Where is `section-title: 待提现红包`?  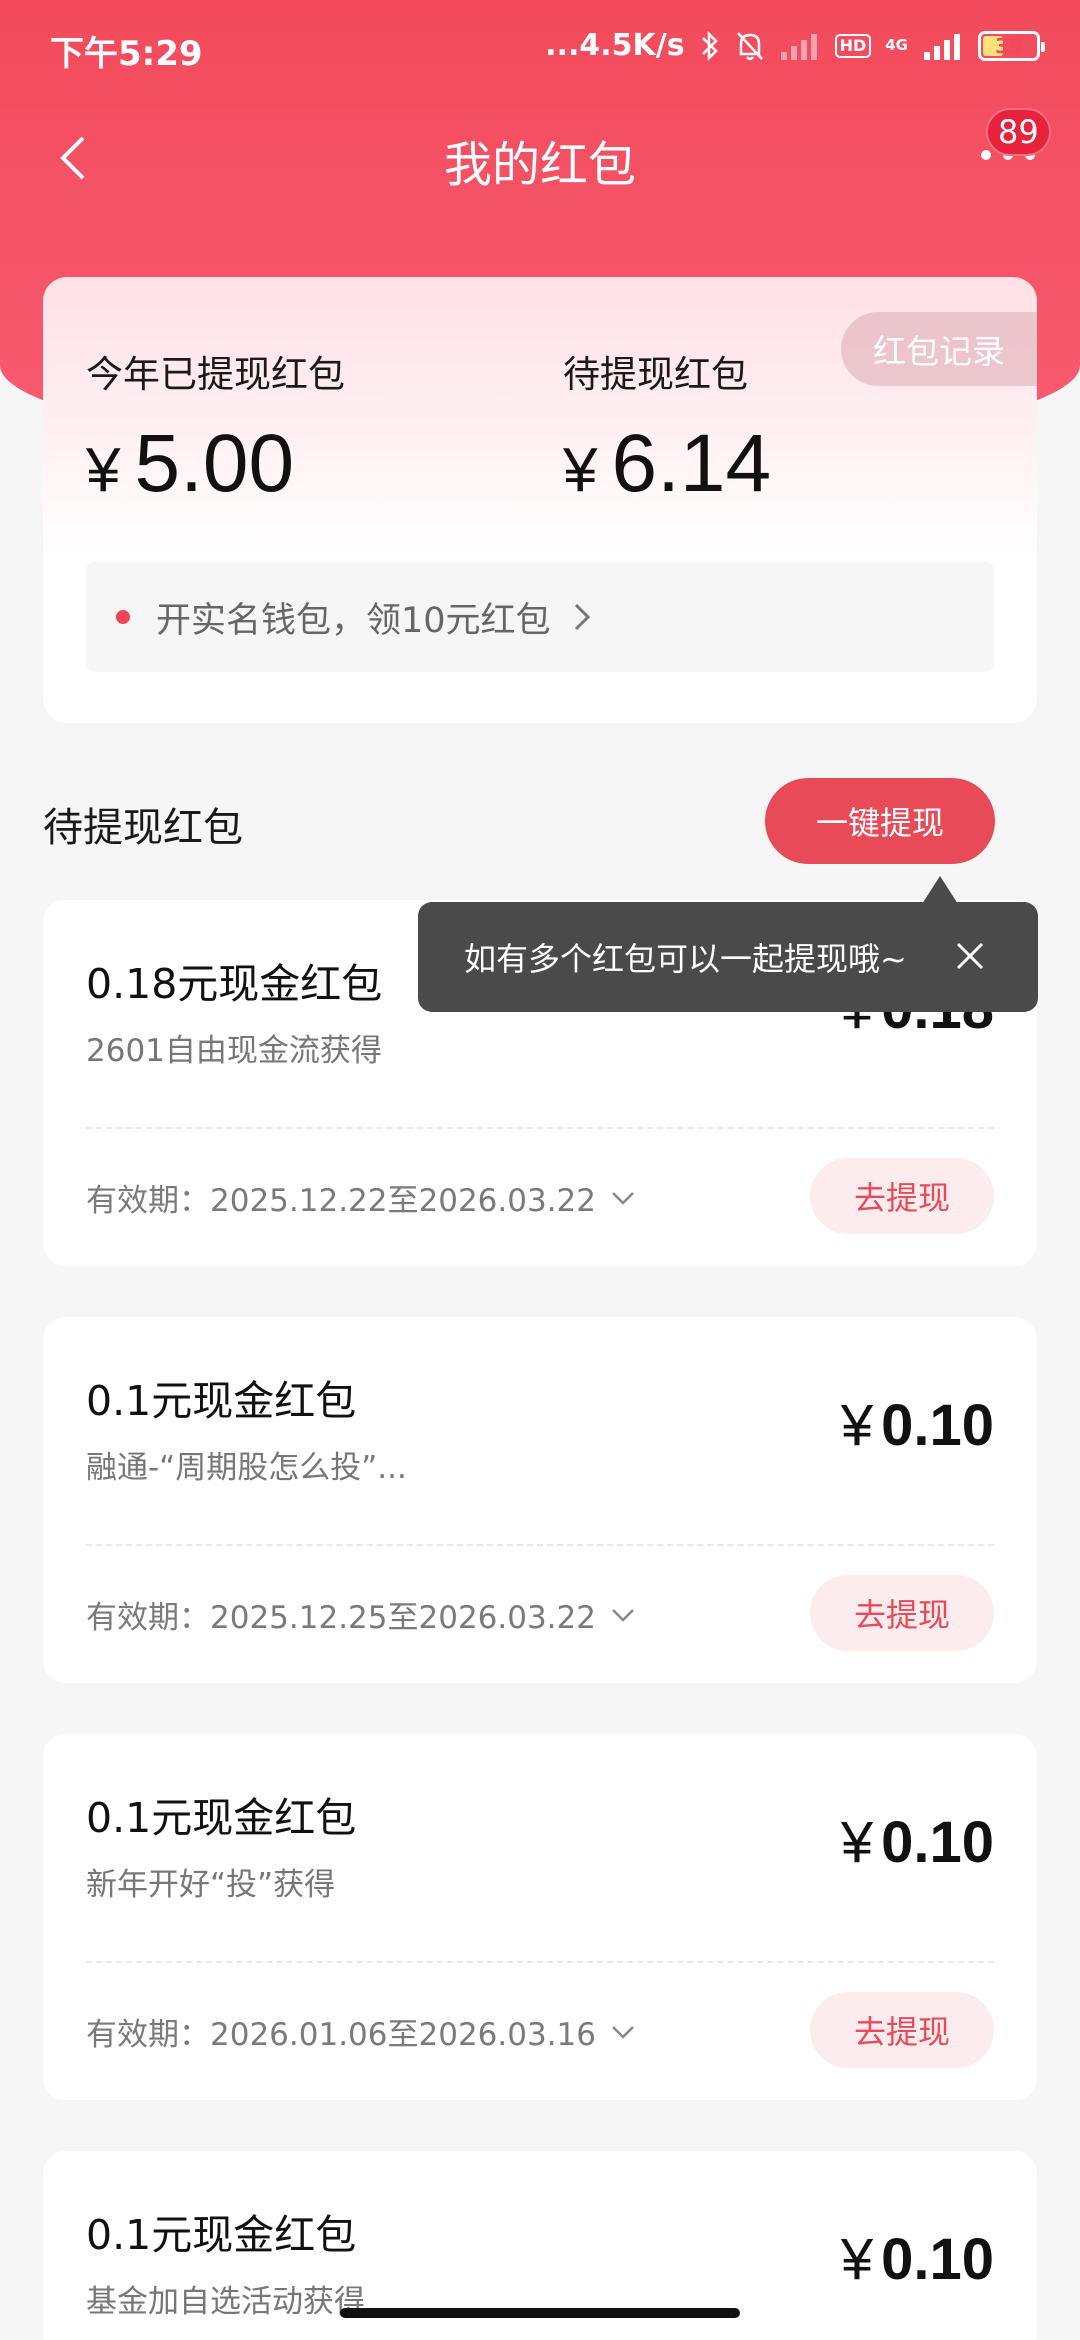
section-title: 待提现红包 is located at coordinates (143, 828).